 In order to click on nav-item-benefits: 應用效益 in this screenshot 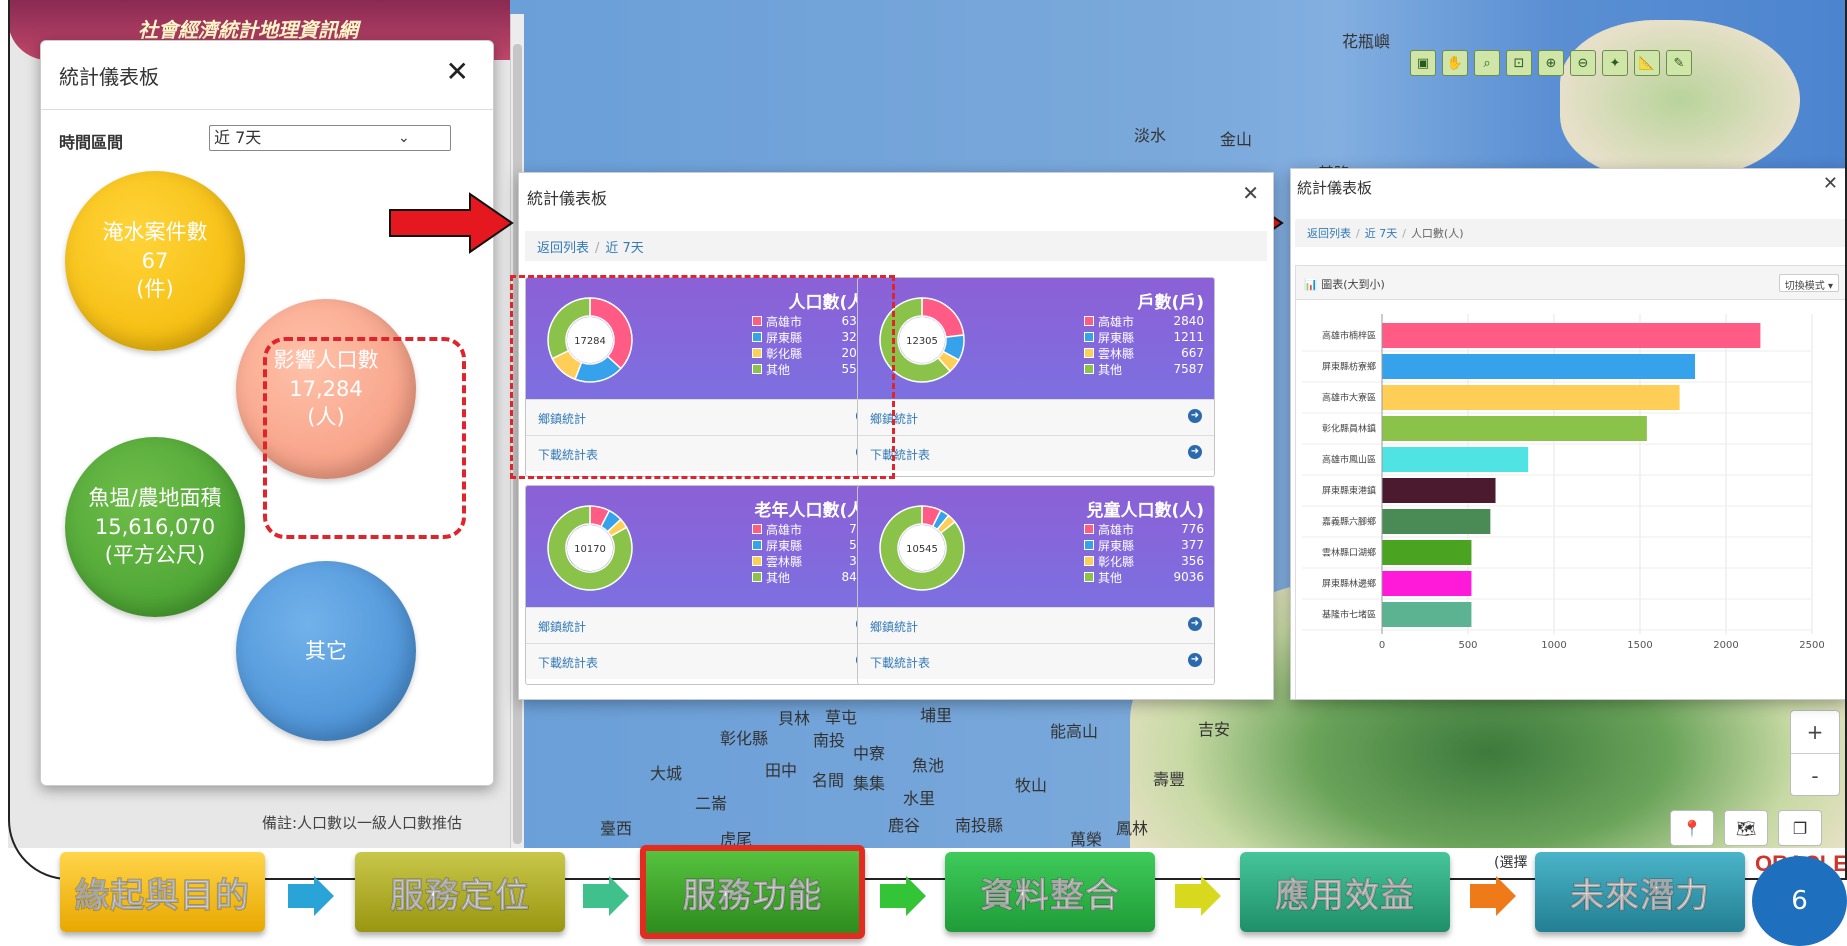, I will do `click(1345, 892)`.